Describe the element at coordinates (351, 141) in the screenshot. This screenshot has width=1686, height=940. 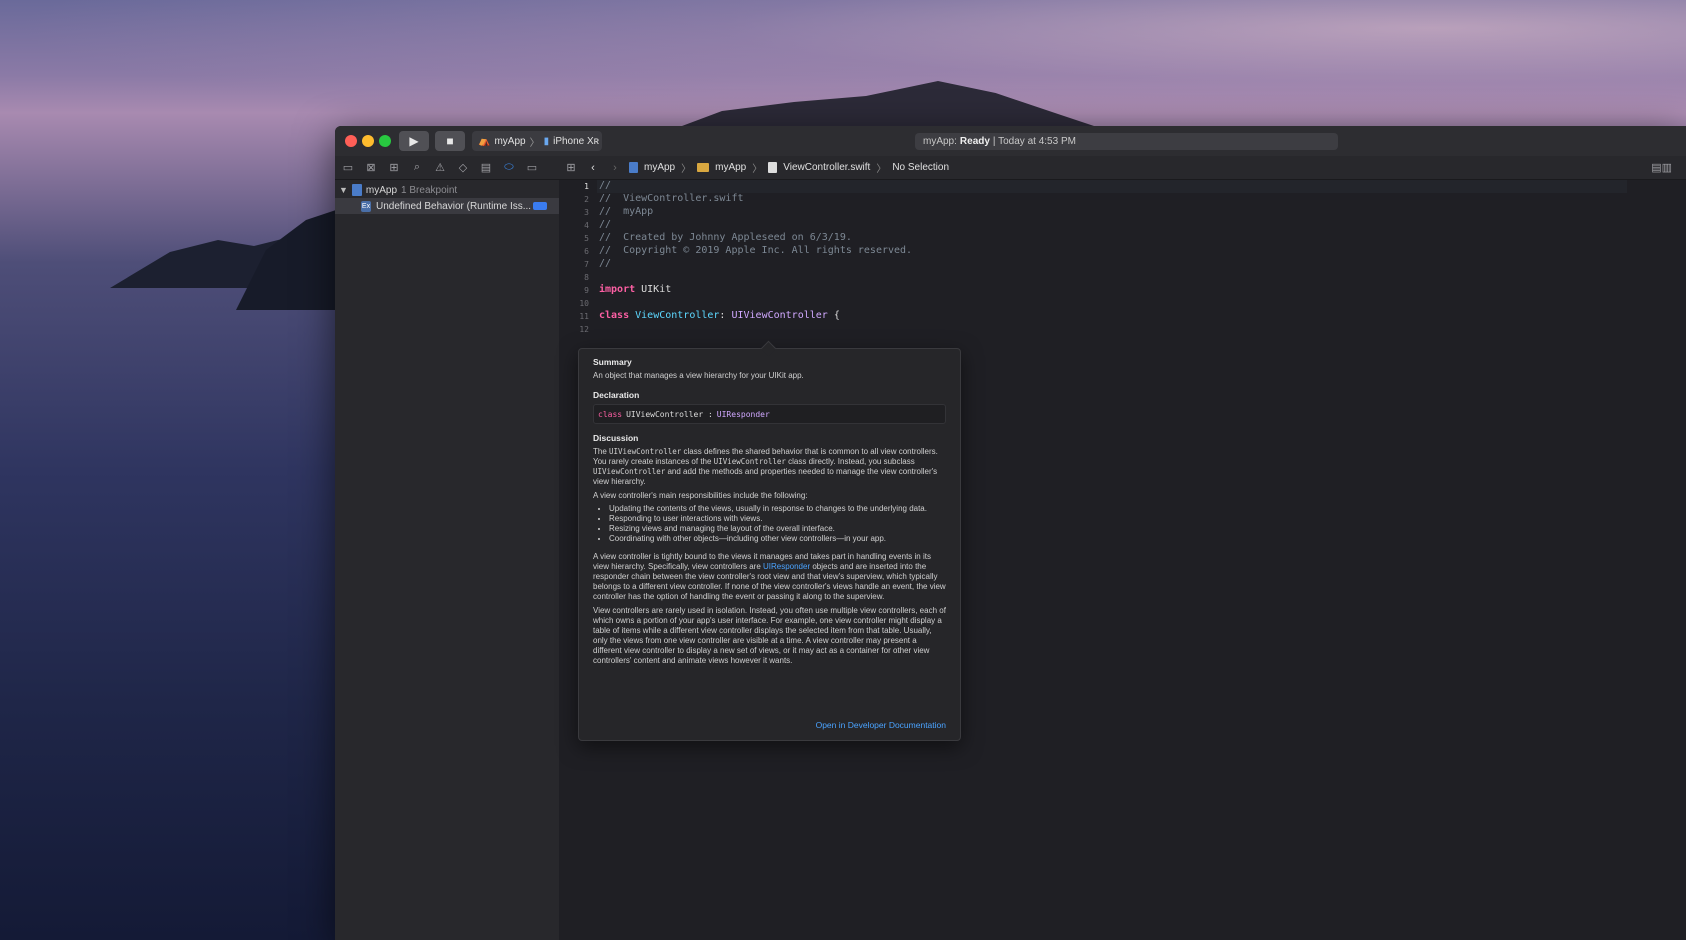
I see `close-window-button` at that location.